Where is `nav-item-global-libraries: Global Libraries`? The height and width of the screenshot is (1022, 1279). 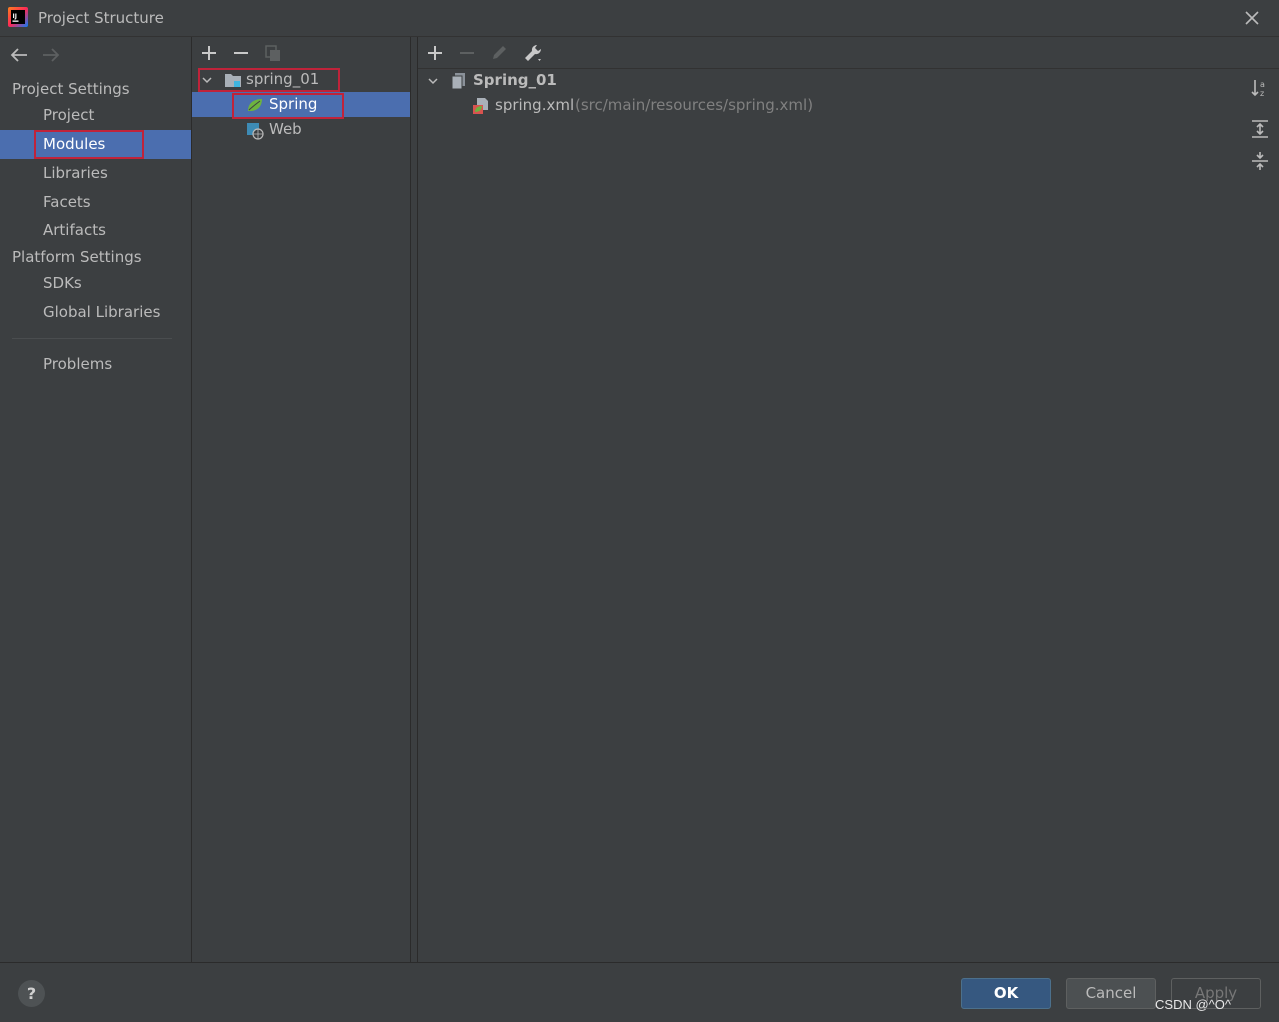
nav-item-global-libraries: Global Libraries is located at coordinates (95, 312).